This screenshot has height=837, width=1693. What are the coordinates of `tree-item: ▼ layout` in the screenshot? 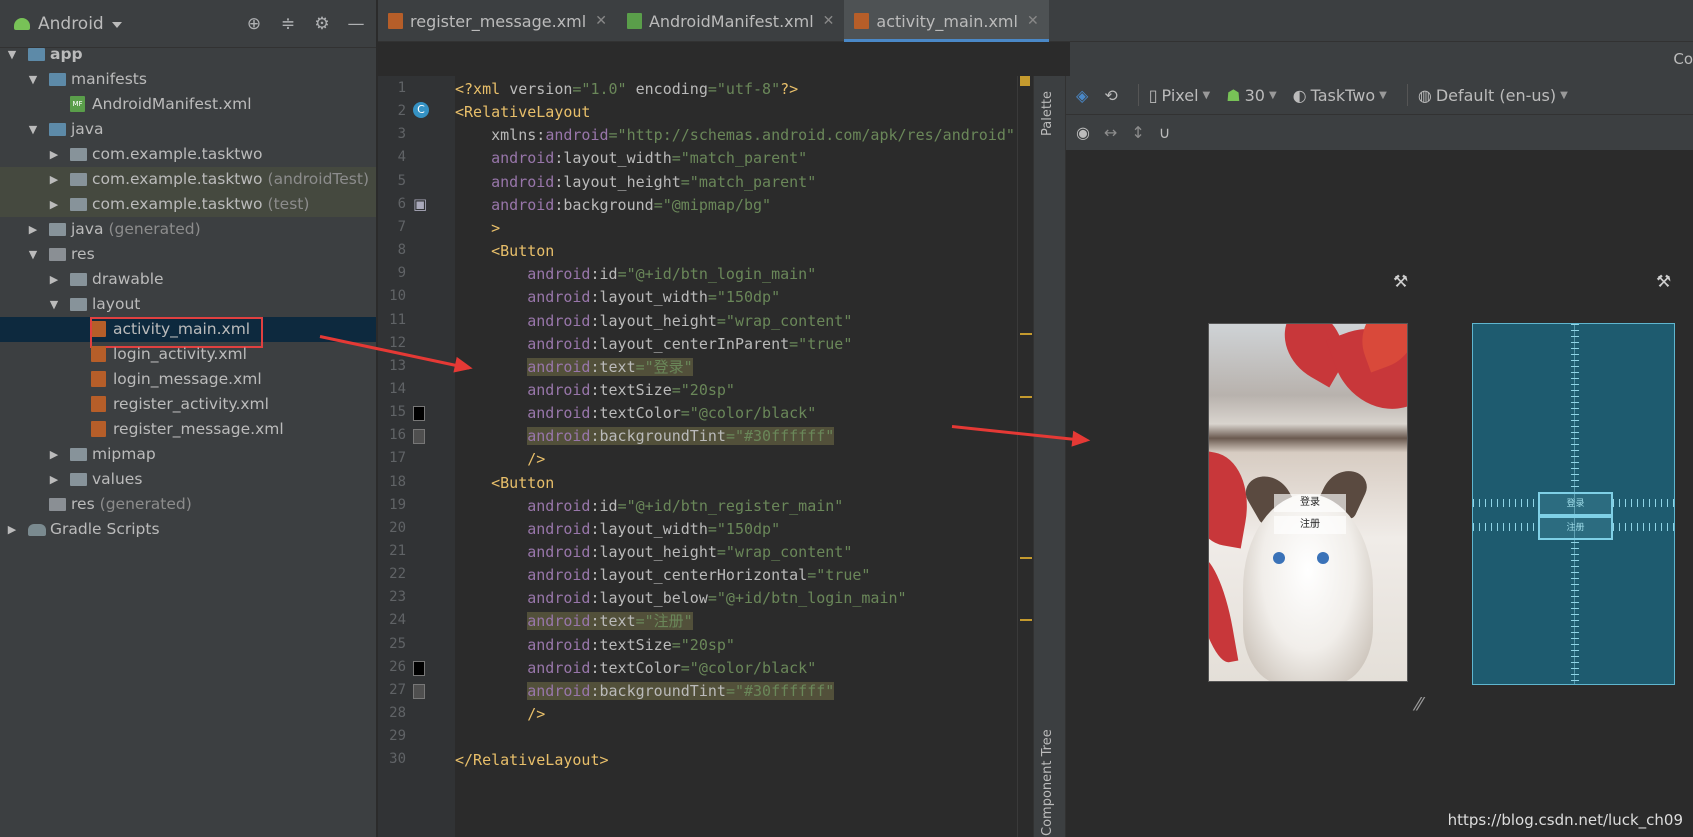 It's located at (188, 304).